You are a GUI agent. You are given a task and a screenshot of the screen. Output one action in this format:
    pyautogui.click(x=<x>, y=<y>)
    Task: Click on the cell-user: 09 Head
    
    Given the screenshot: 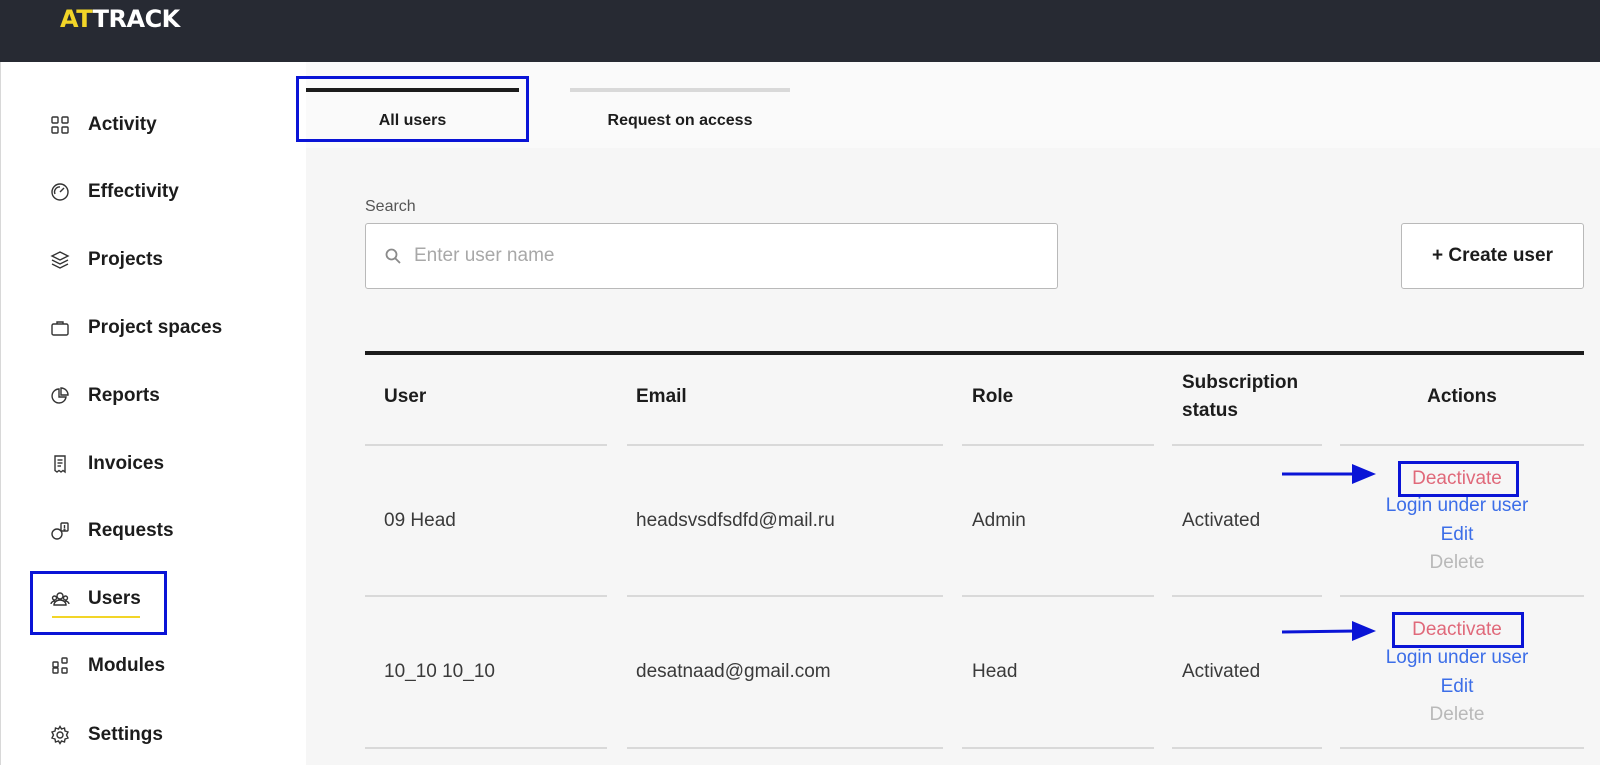 What is the action you would take?
    pyautogui.click(x=420, y=520)
    